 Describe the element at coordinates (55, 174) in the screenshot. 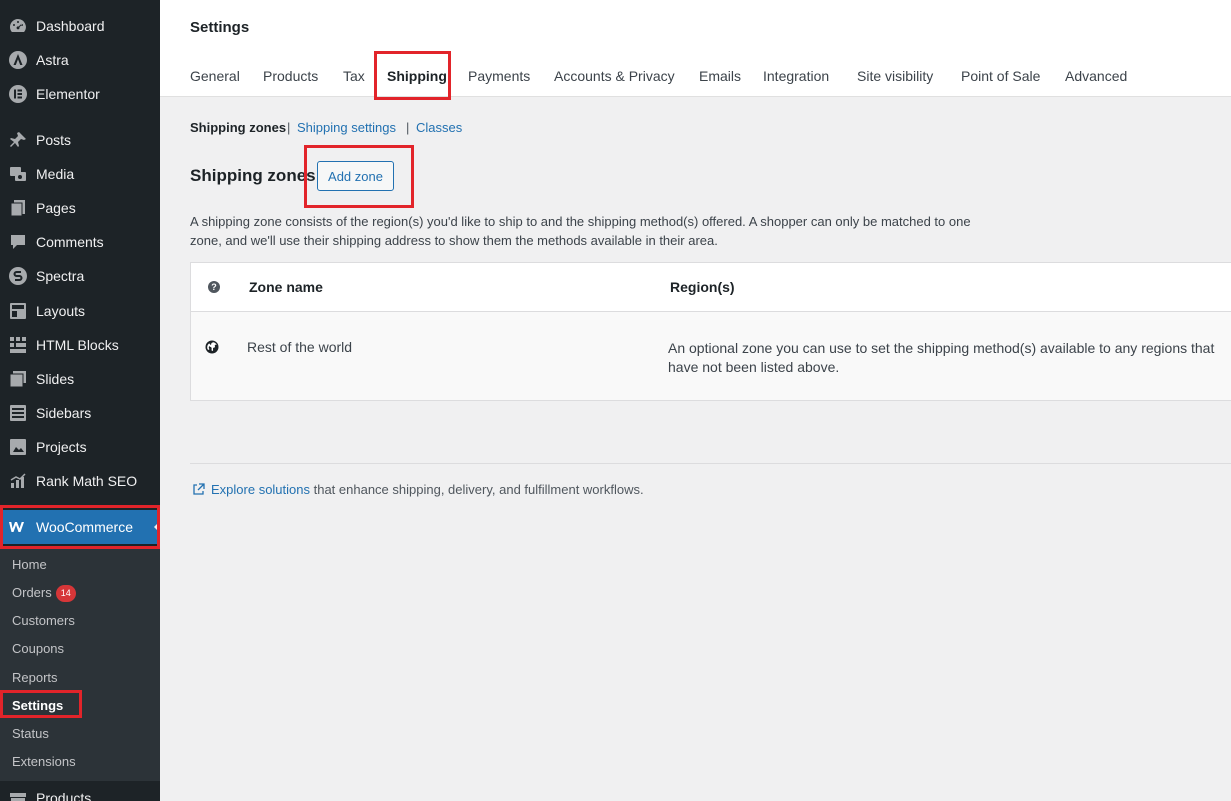

I see `sidebar-item-label: Media` at that location.